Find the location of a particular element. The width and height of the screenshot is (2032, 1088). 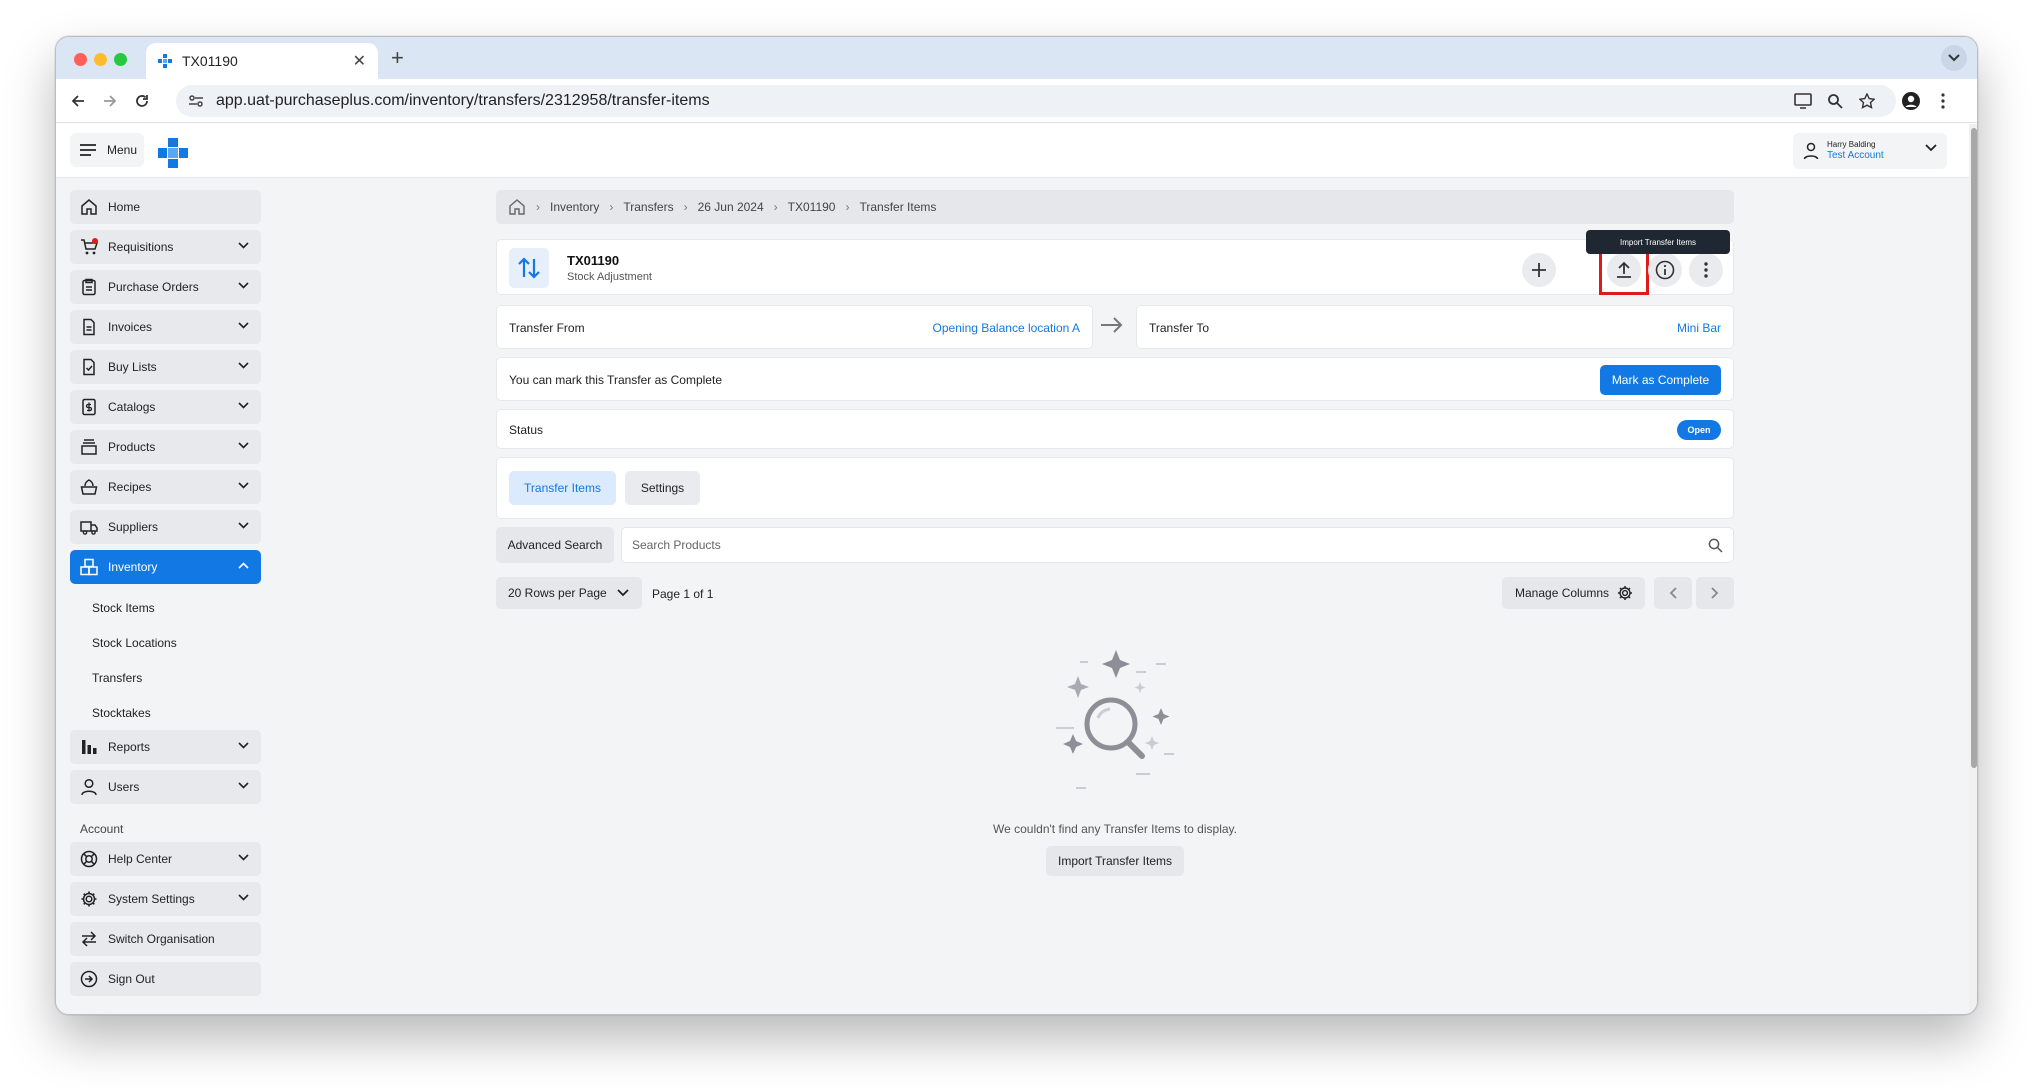

sidebar-item-label: Buy Lists is located at coordinates (132, 367).